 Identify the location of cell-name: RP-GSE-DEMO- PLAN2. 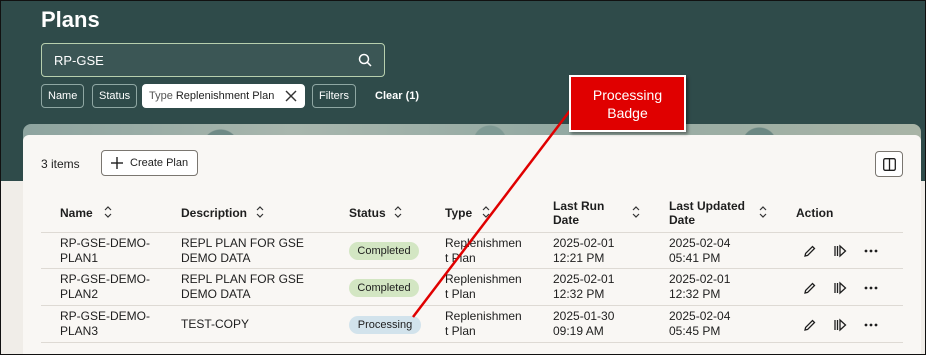
(105, 287).